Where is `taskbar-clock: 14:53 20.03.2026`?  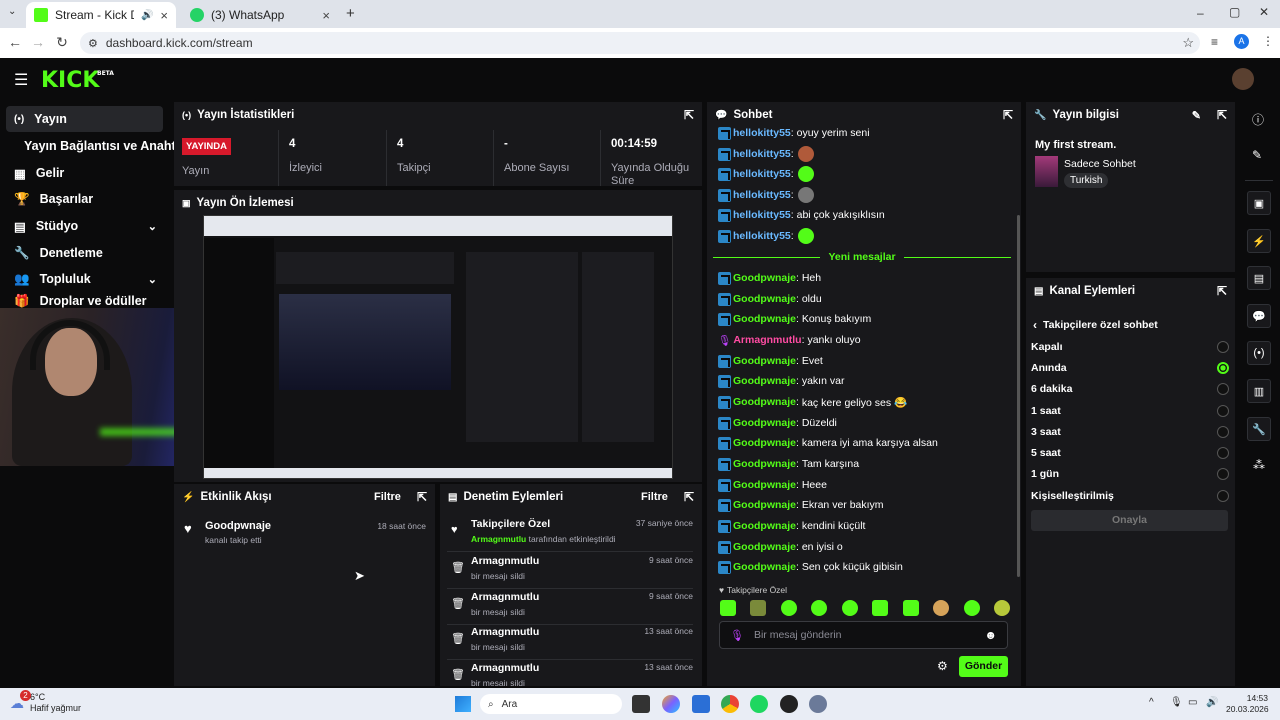 taskbar-clock: 14:53 20.03.2026 is located at coordinates (1247, 704).